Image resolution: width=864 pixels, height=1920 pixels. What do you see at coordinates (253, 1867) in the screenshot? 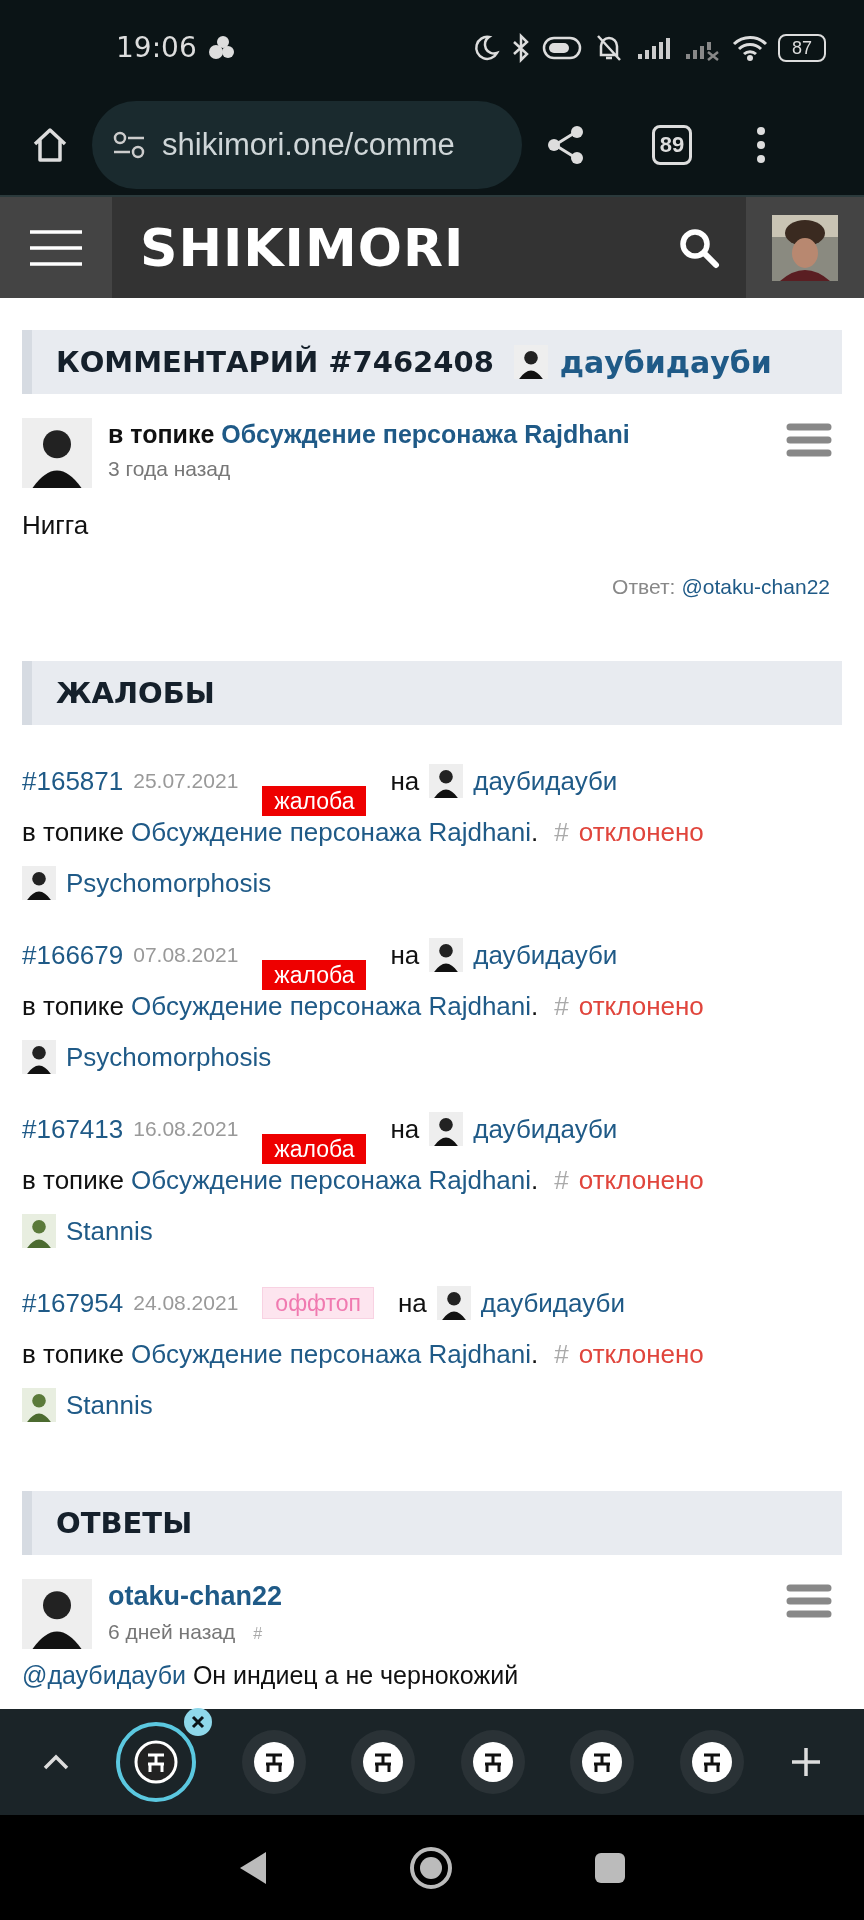
I see `back-icon` at bounding box center [253, 1867].